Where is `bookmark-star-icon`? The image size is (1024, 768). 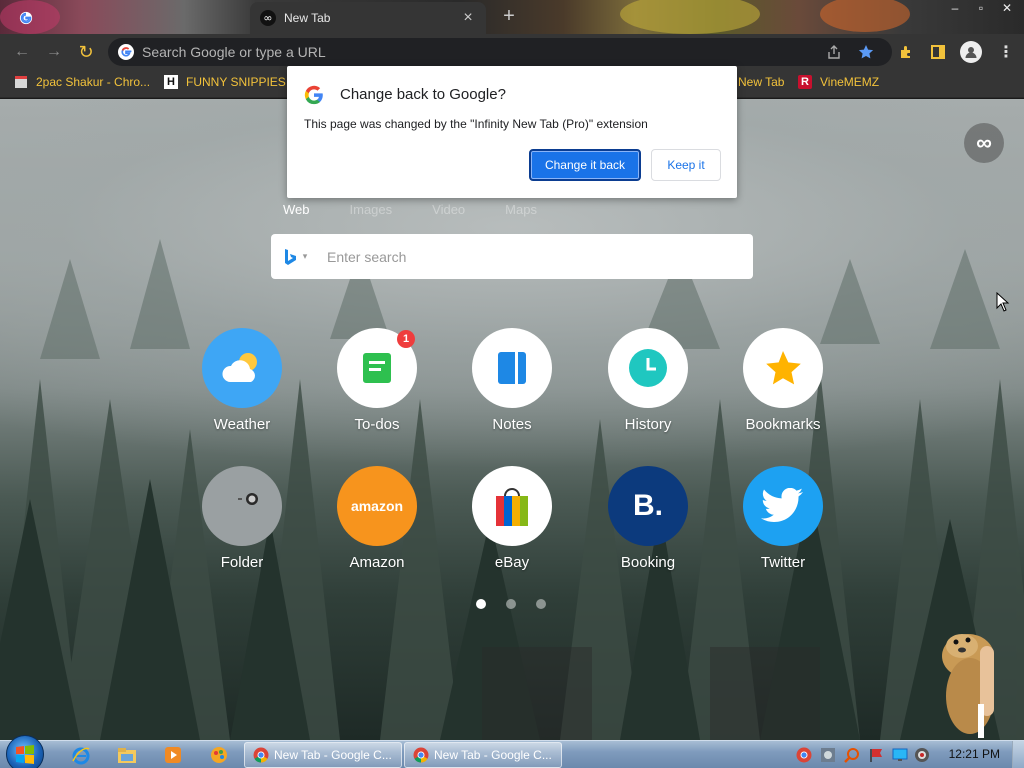 bookmark-star-icon is located at coordinates (866, 52).